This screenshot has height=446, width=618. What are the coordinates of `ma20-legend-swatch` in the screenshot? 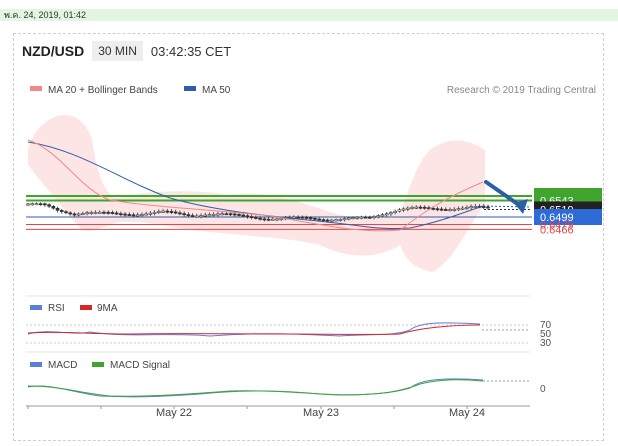 It's located at (36, 88).